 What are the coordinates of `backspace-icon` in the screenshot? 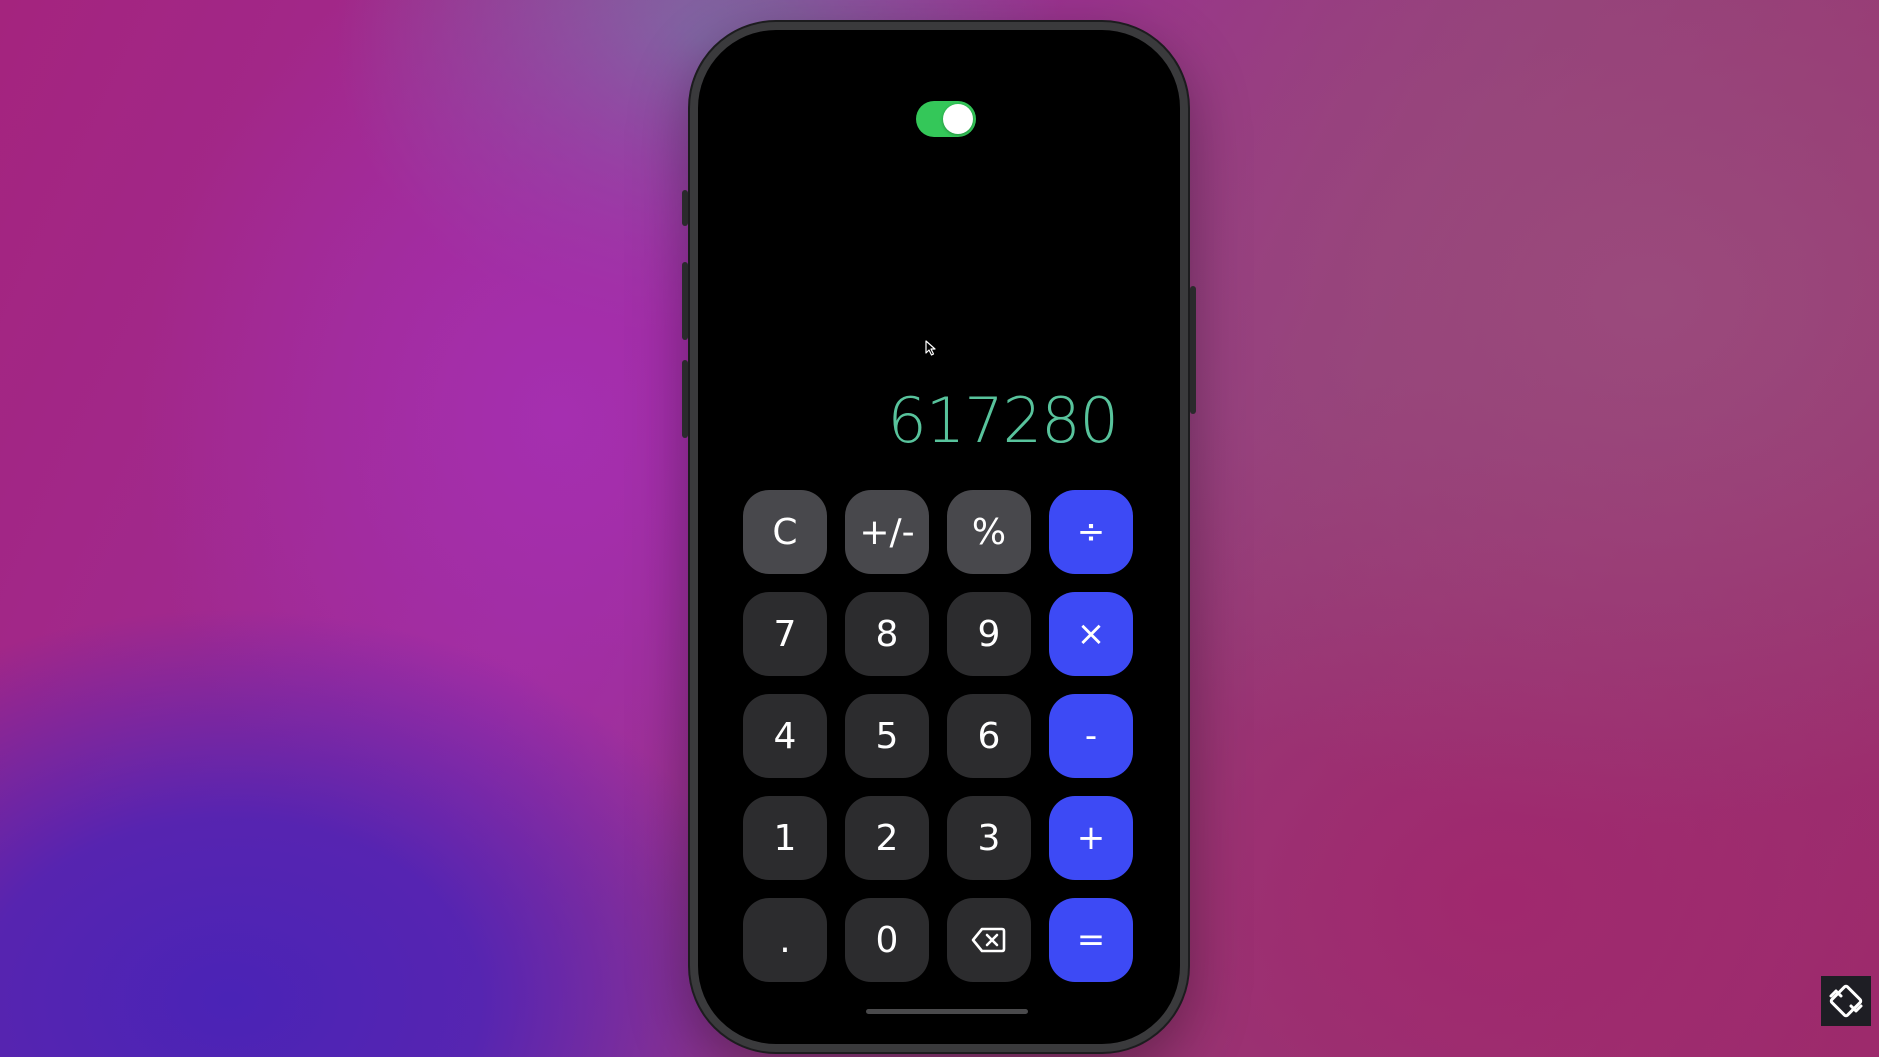 It's located at (988, 940).